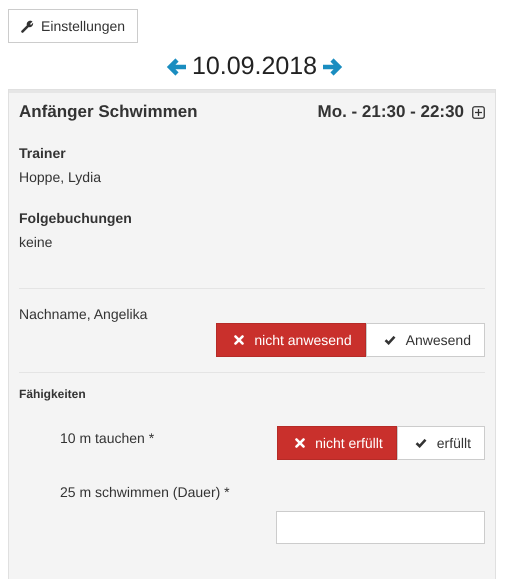 The height and width of the screenshot is (579, 509). What do you see at coordinates (73, 26) in the screenshot?
I see `settings-button: Einstellungen` at bounding box center [73, 26].